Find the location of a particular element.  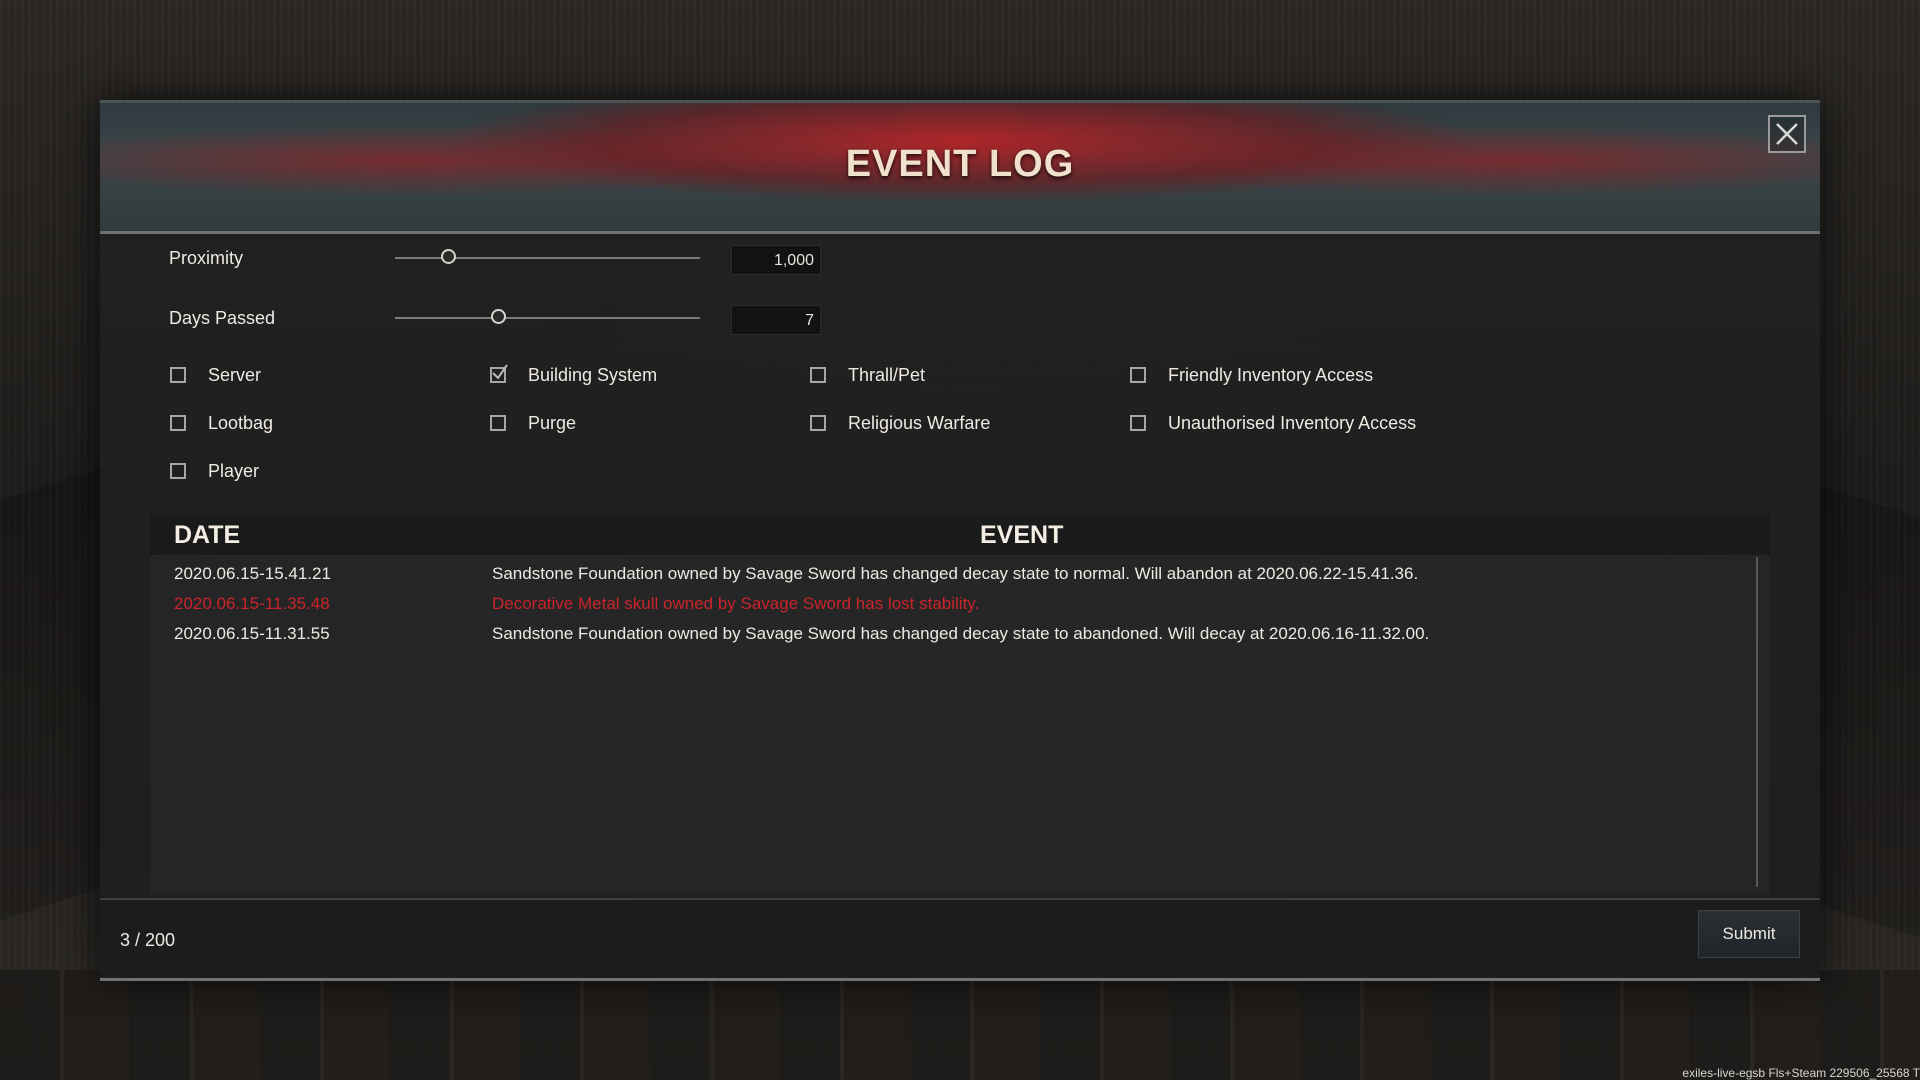

days-passed-input: 7 is located at coordinates (776, 320).